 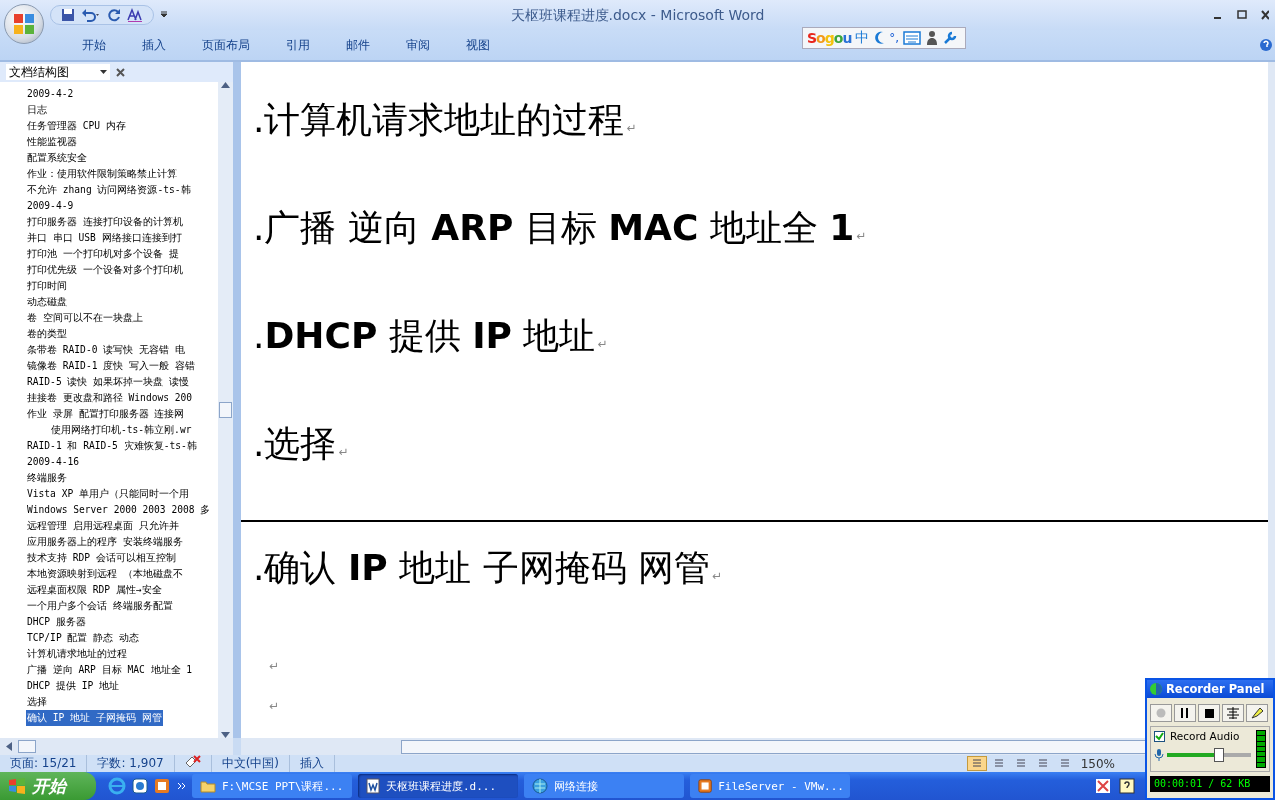 I want to click on outline-item: 并口 串口 USB 网络接口连接到打, so click(x=104, y=238).